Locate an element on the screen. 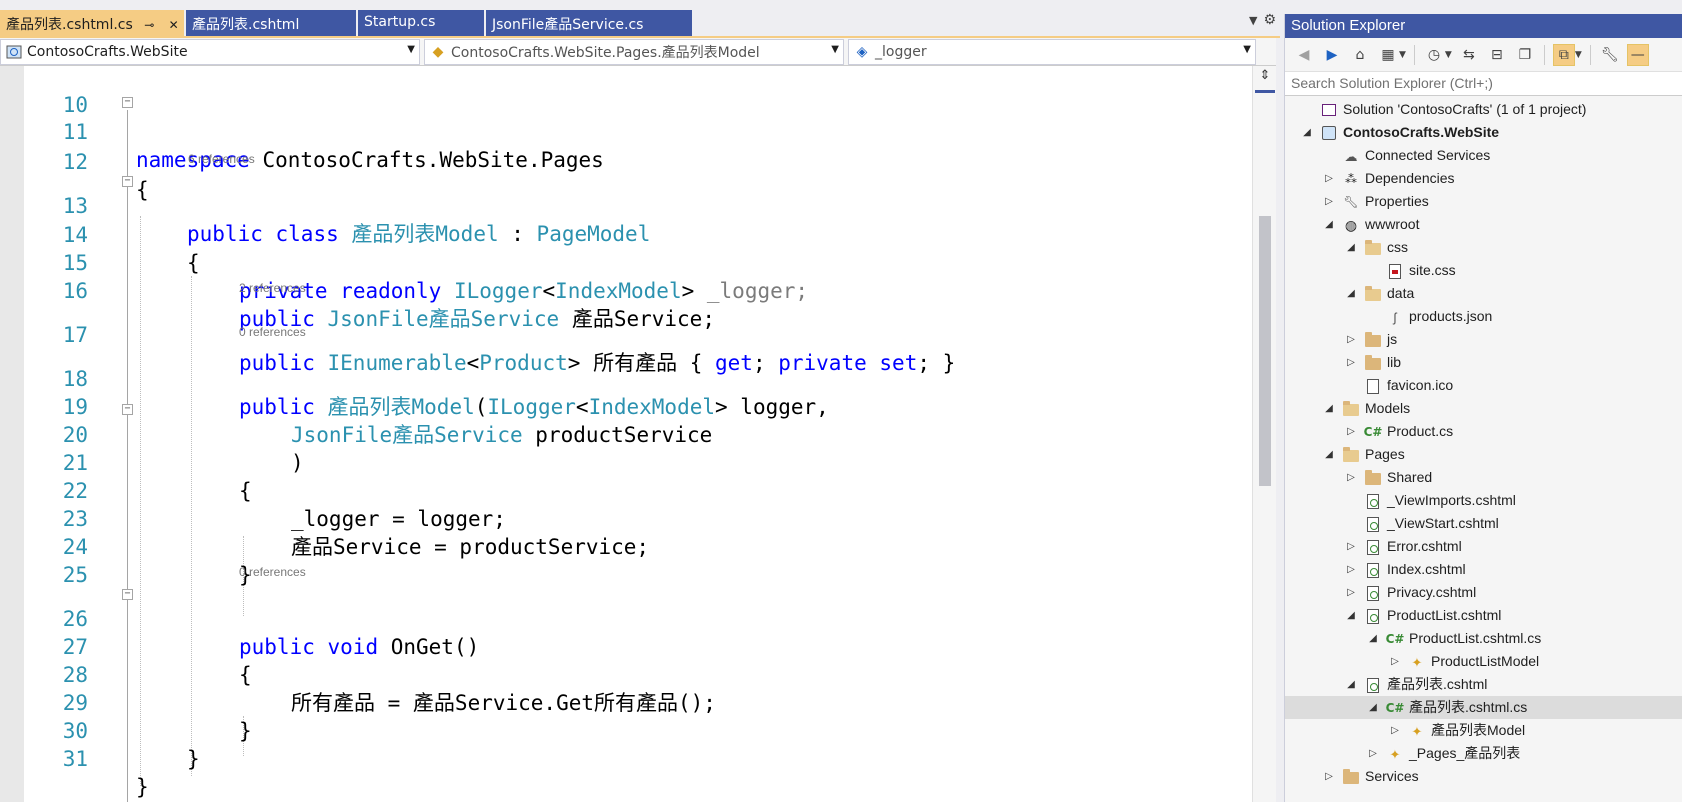 The height and width of the screenshot is (802, 1682). back-icon: ◀ is located at coordinates (1304, 55).